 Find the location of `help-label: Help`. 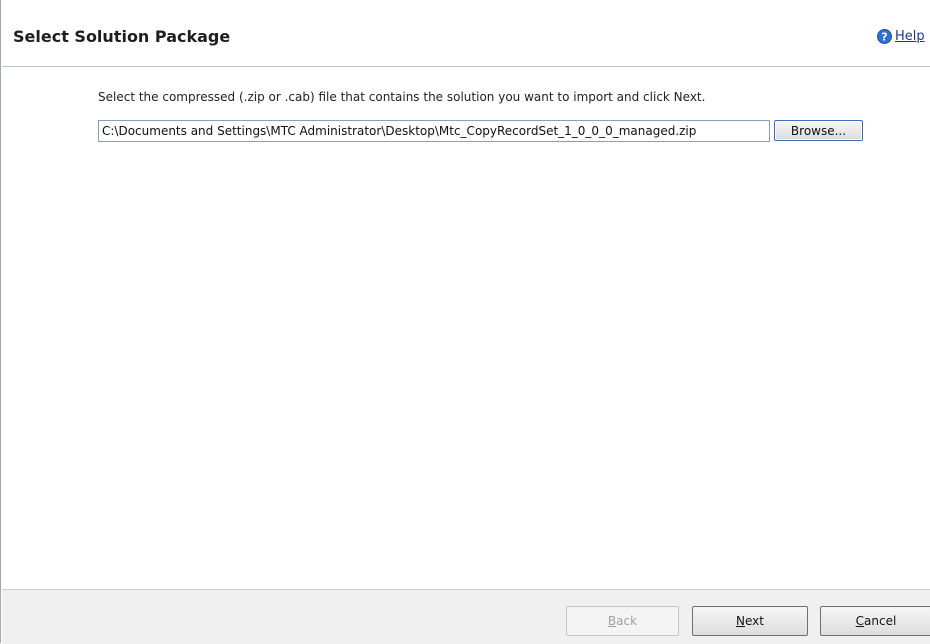

help-label: Help is located at coordinates (910, 36).